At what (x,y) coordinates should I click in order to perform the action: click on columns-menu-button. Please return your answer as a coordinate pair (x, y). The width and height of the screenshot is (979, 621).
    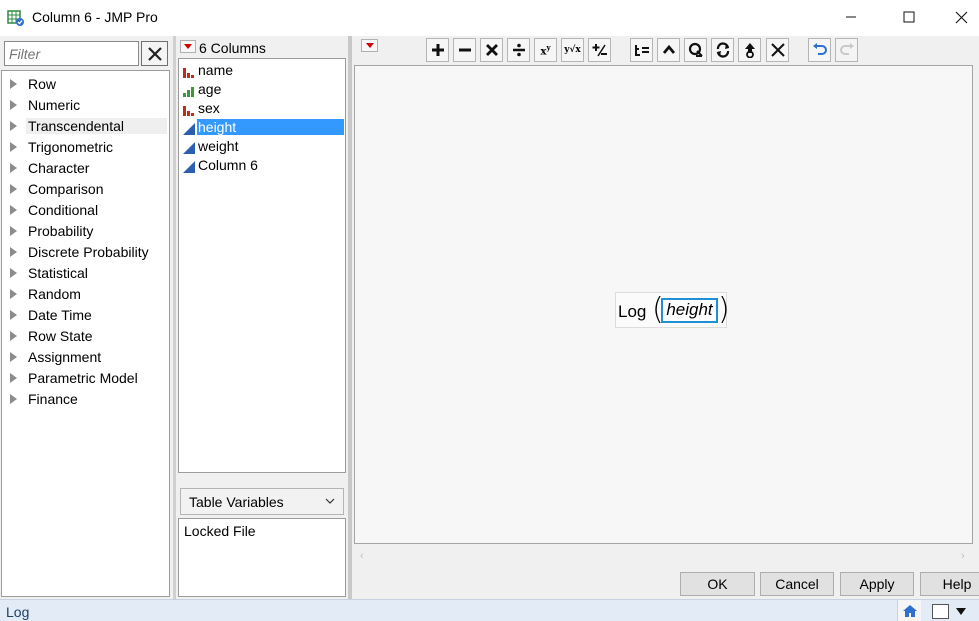
    Looking at the image, I should click on (188, 46).